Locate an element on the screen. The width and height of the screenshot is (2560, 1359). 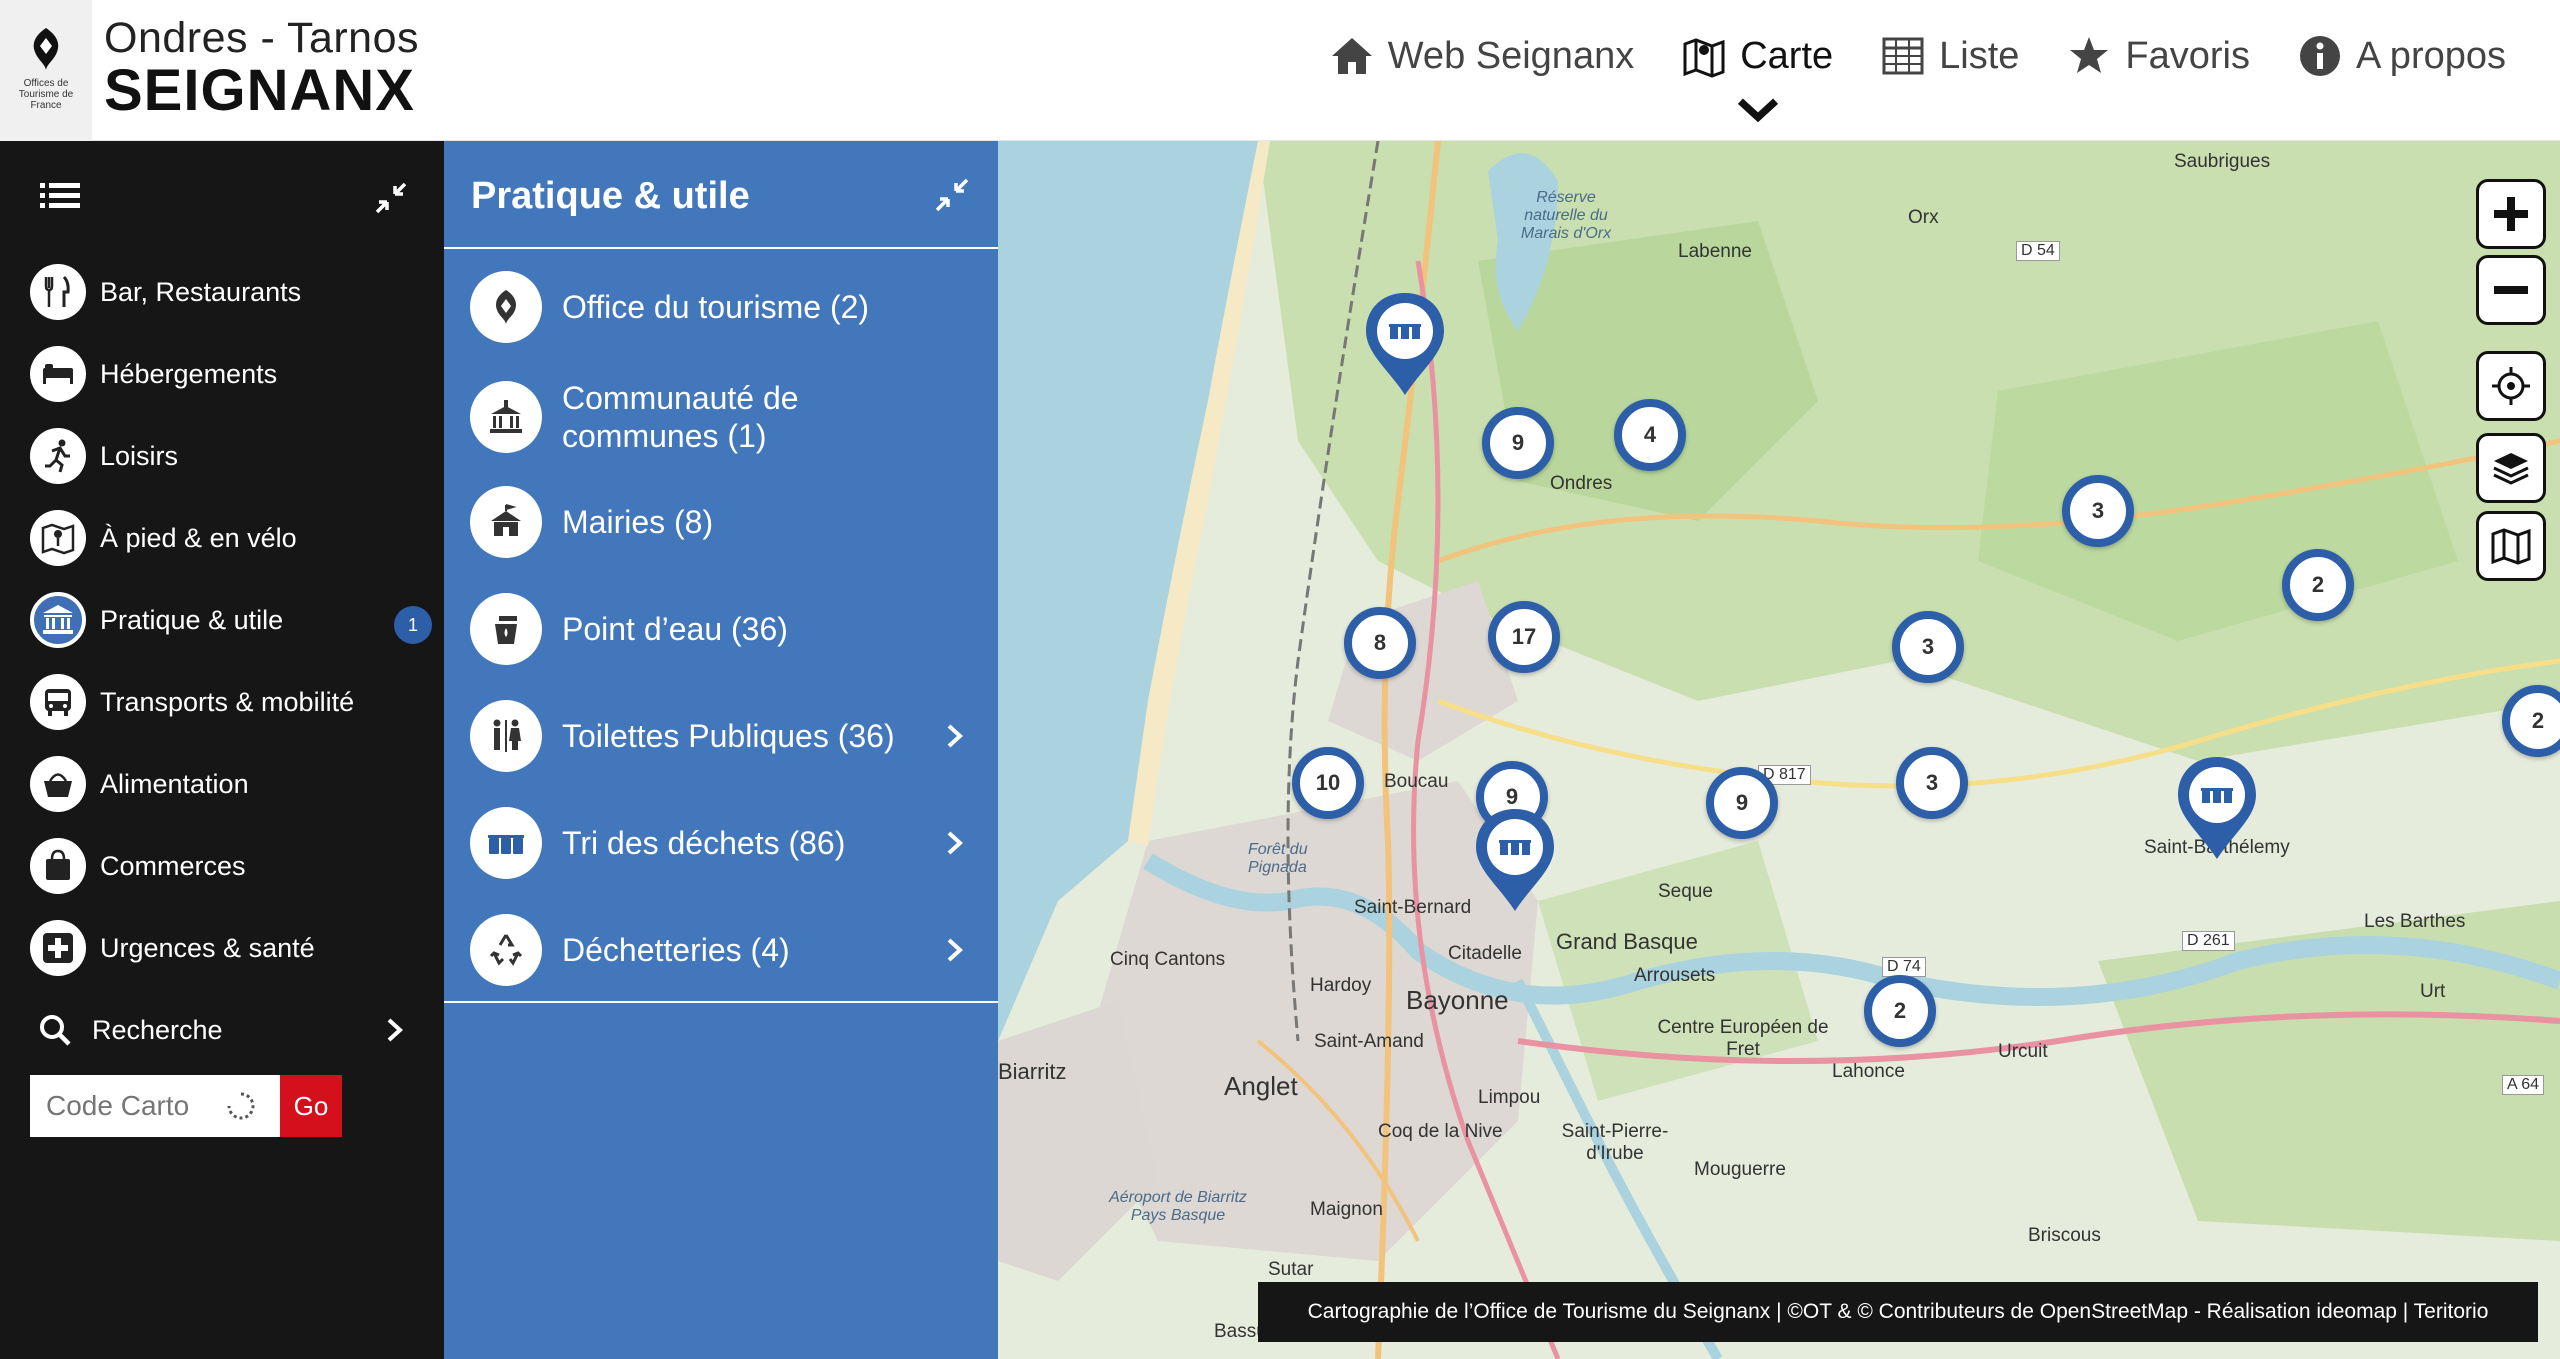
chevron-right-icon is located at coordinates (955, 843).